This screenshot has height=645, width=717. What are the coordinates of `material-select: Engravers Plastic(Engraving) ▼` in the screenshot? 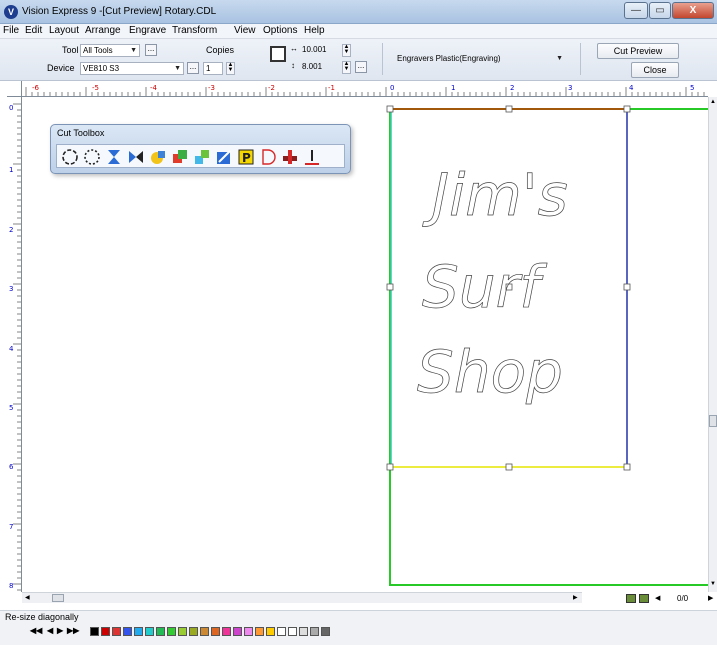 It's located at (480, 59).